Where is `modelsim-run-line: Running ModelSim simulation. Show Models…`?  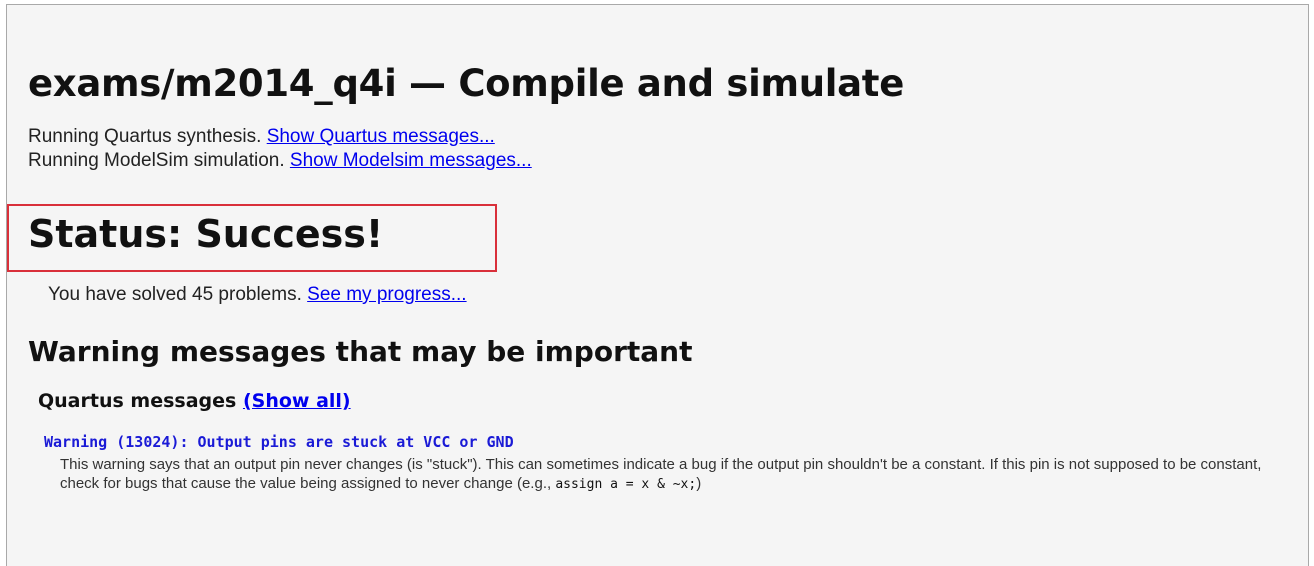
modelsim-run-line: Running ModelSim simulation. Show Models… is located at coordinates (280, 161).